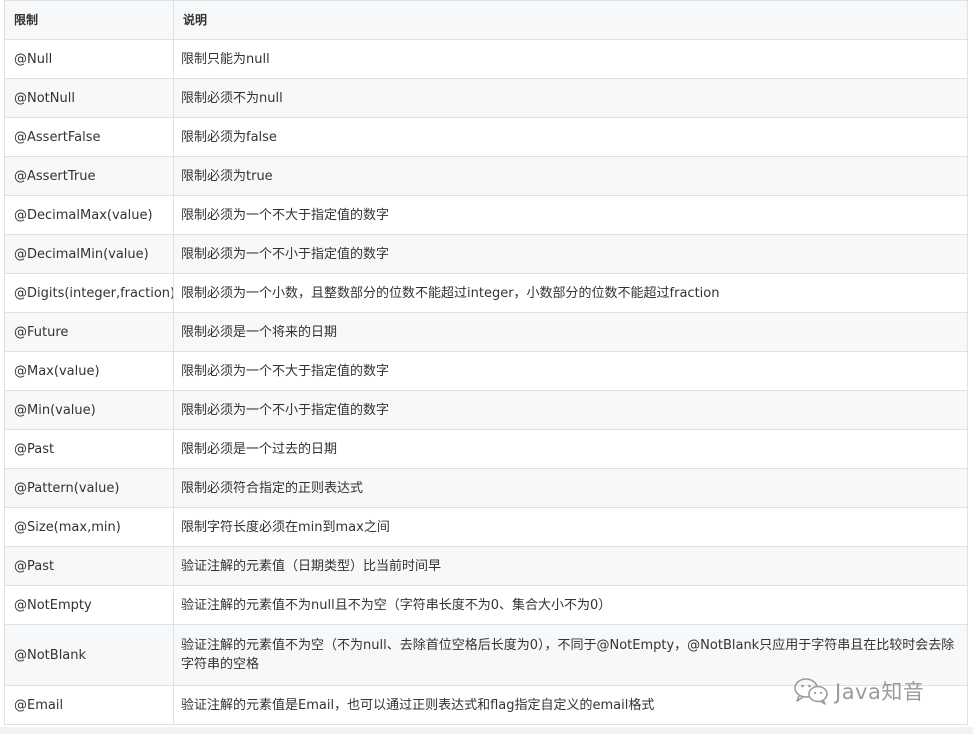 The height and width of the screenshot is (734, 973). I want to click on cell-description: 验证注解的元素值（日期类型）比当前时间早, so click(570, 566).